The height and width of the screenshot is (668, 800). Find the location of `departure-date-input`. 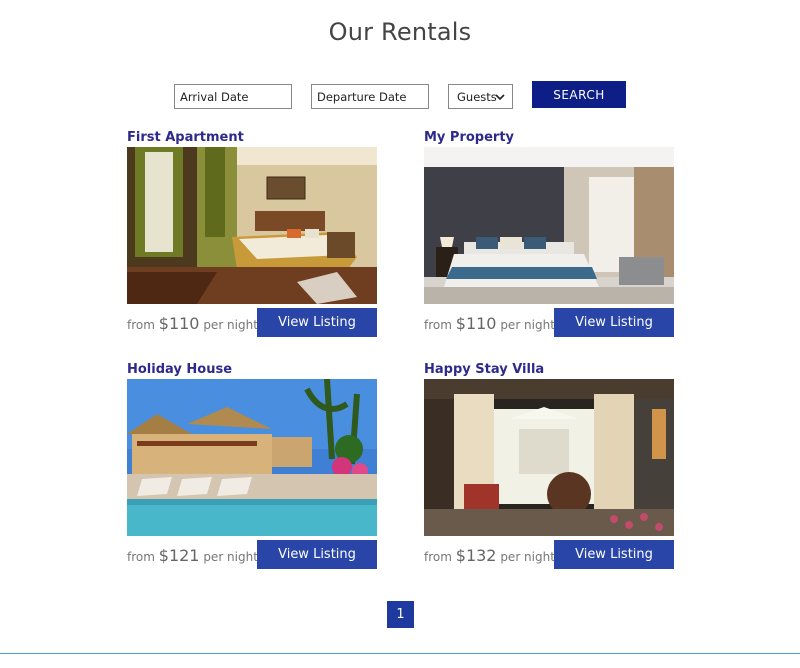

departure-date-input is located at coordinates (370, 96).